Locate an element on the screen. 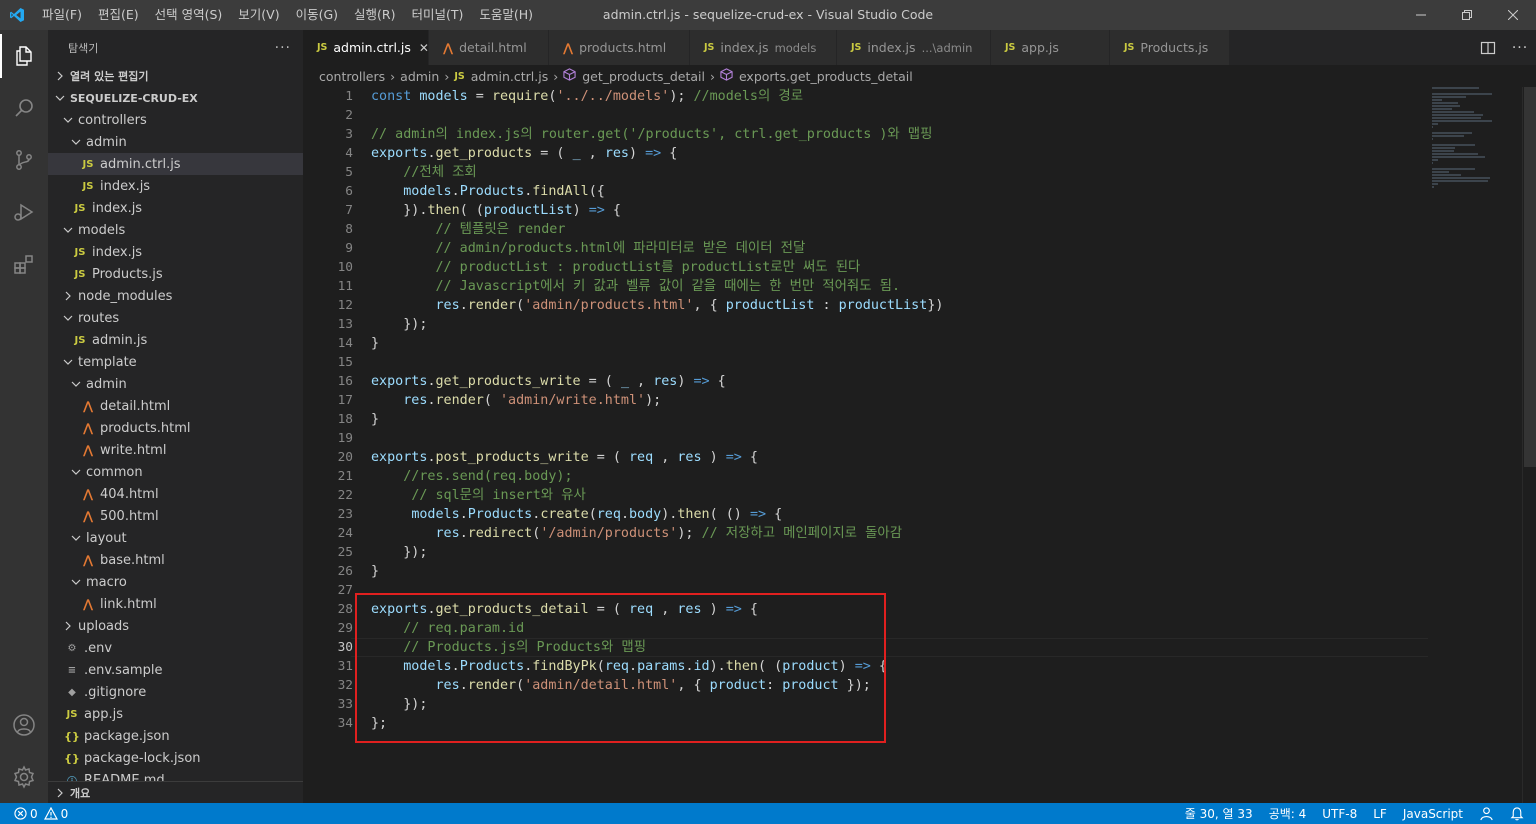  code-line: //전체 조회 is located at coordinates (893, 172).